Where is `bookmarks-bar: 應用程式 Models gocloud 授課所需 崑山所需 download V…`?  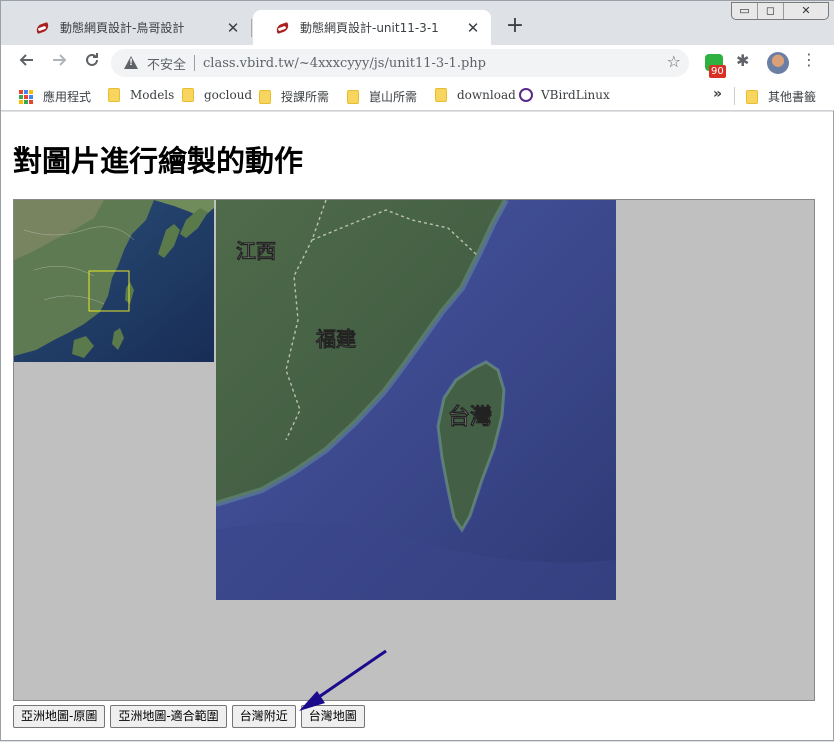
bookmarks-bar: 應用程式 Models gocloud 授課所需 崑山所需 download V… is located at coordinates (417, 96).